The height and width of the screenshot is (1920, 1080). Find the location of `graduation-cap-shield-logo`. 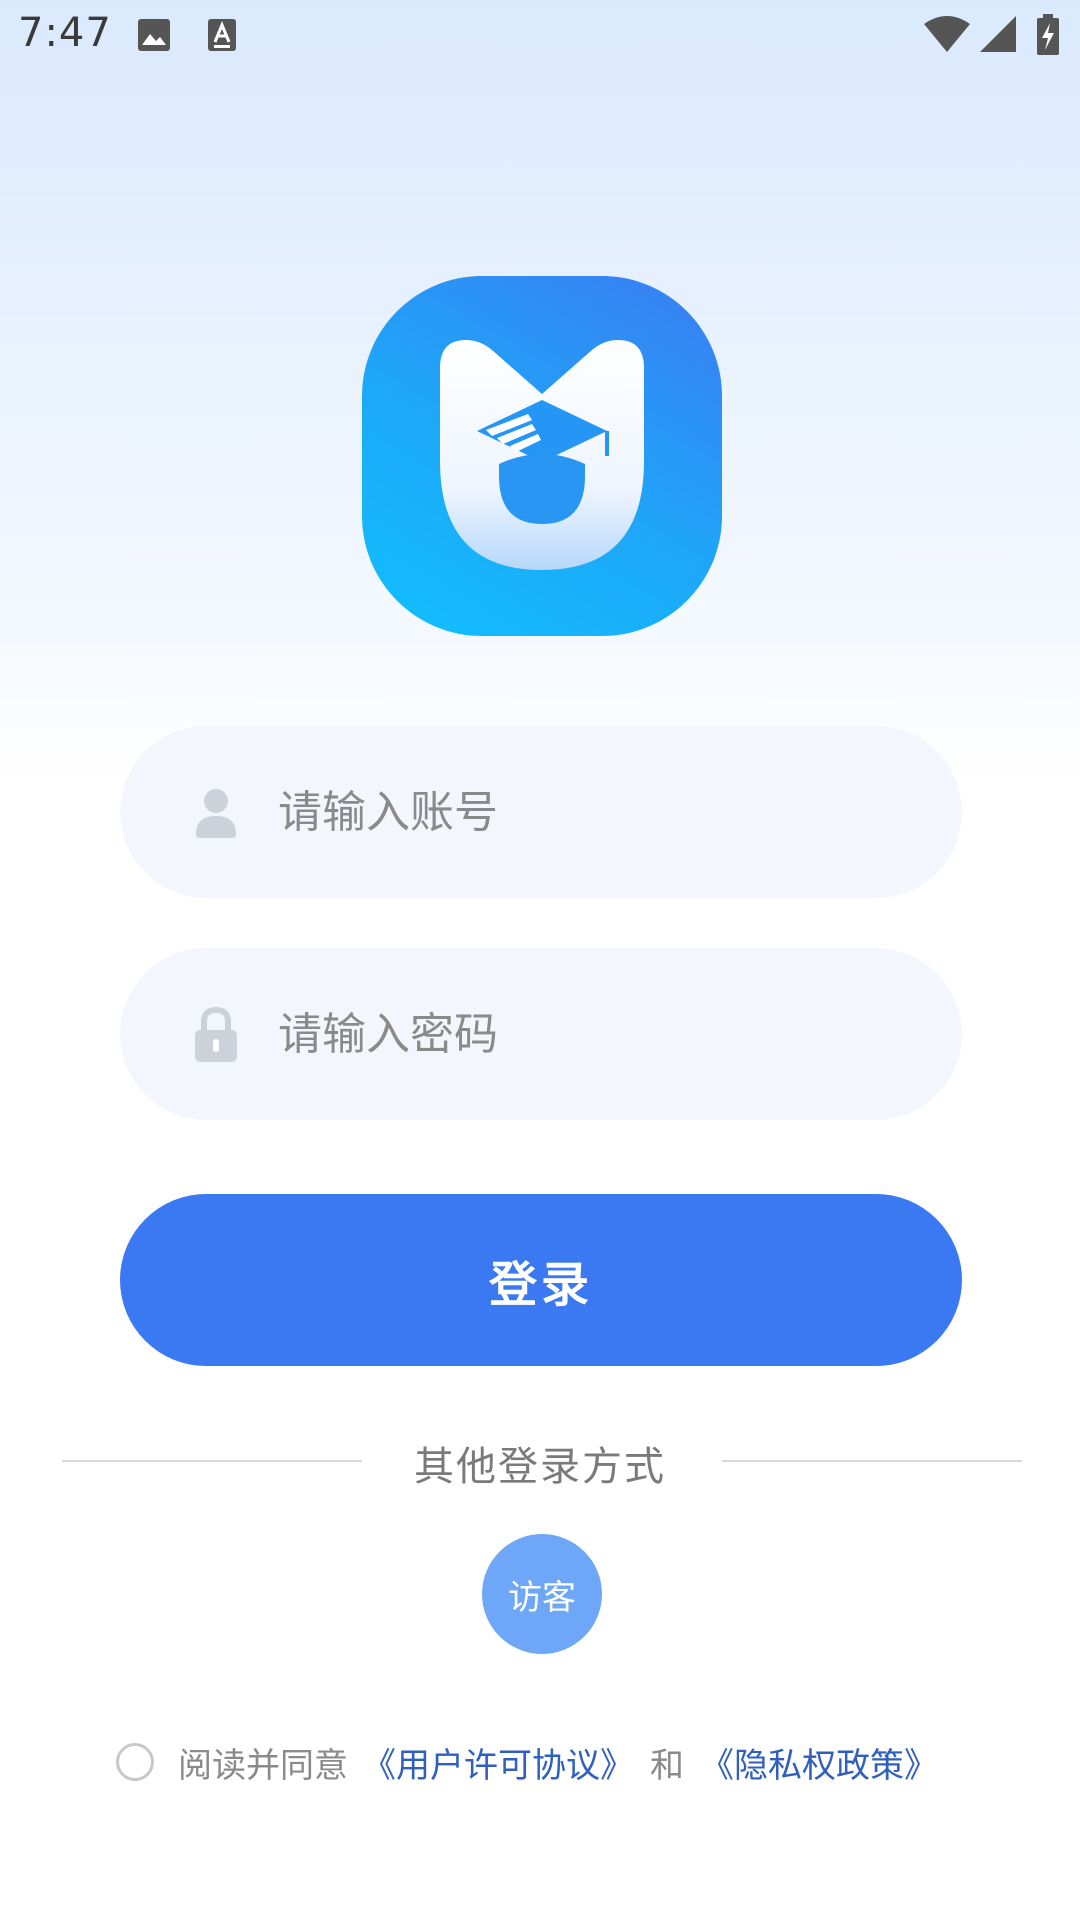

graduation-cap-shield-logo is located at coordinates (542, 455).